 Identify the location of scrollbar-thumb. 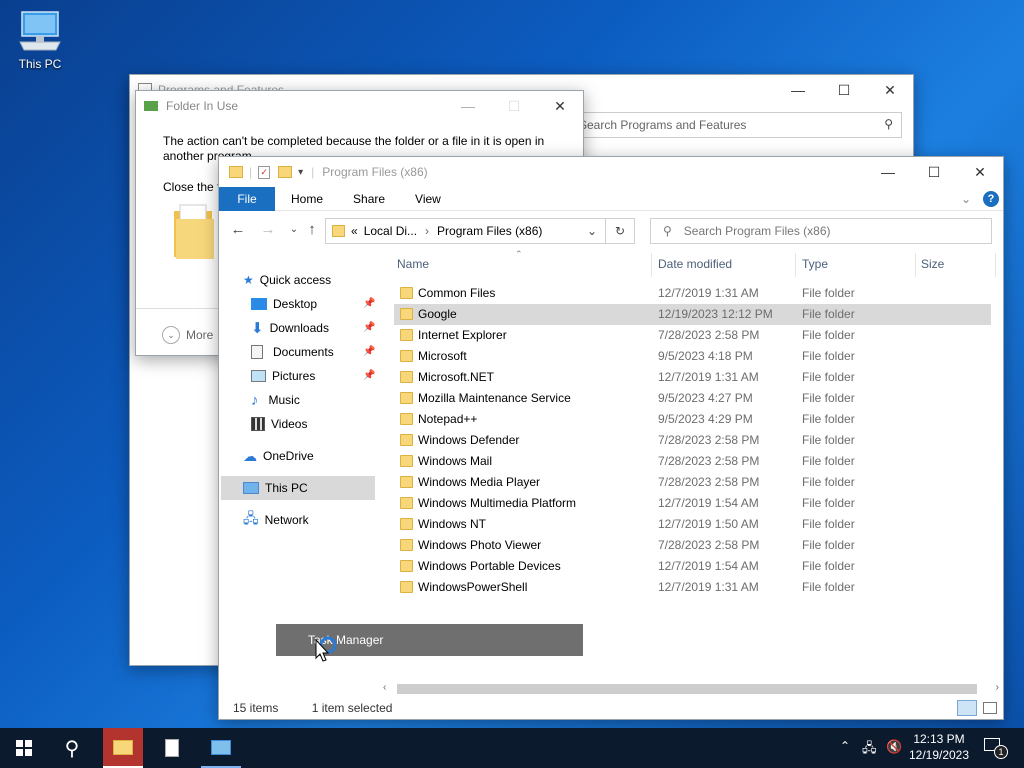
(687, 689).